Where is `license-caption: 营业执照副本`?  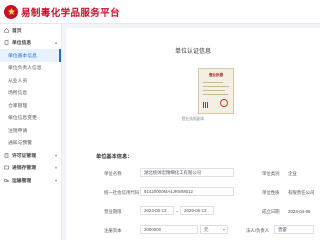
license-caption: 营业执照副本 is located at coordinates (193, 119).